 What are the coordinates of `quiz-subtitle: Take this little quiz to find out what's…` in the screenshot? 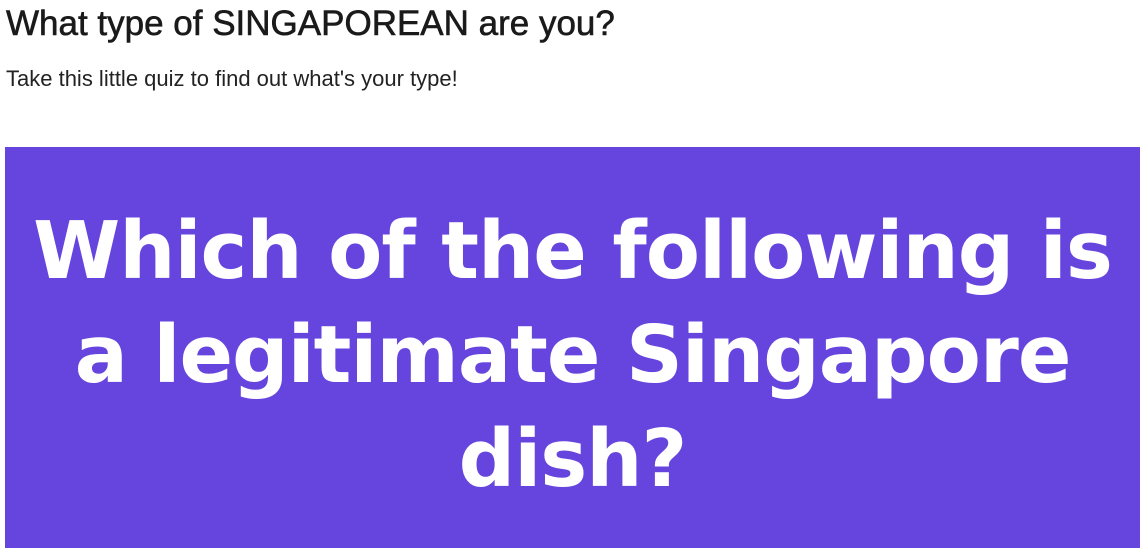 It's located at (232, 78).